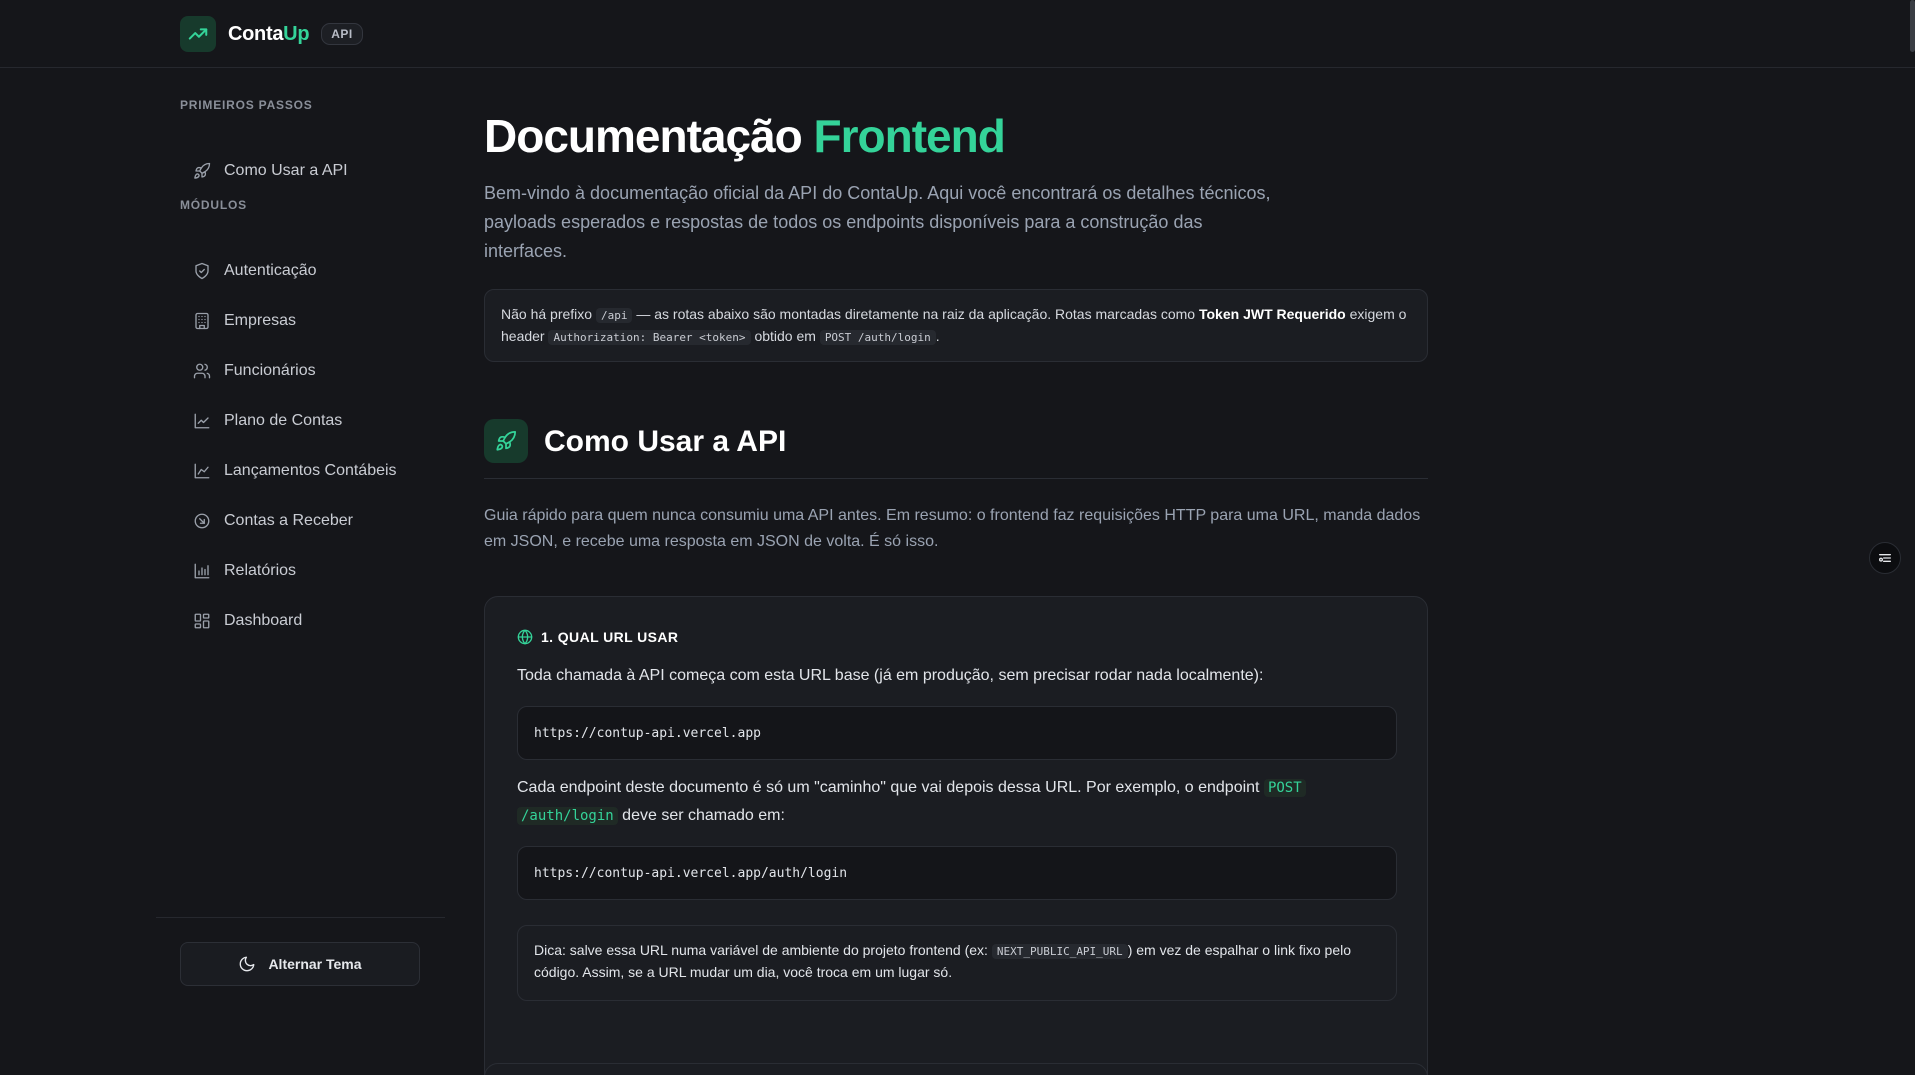 The width and height of the screenshot is (1915, 1075). Describe the element at coordinates (691, 873) in the screenshot. I see `code-block-text: https://contup-api.vercel.app/auth/login` at that location.